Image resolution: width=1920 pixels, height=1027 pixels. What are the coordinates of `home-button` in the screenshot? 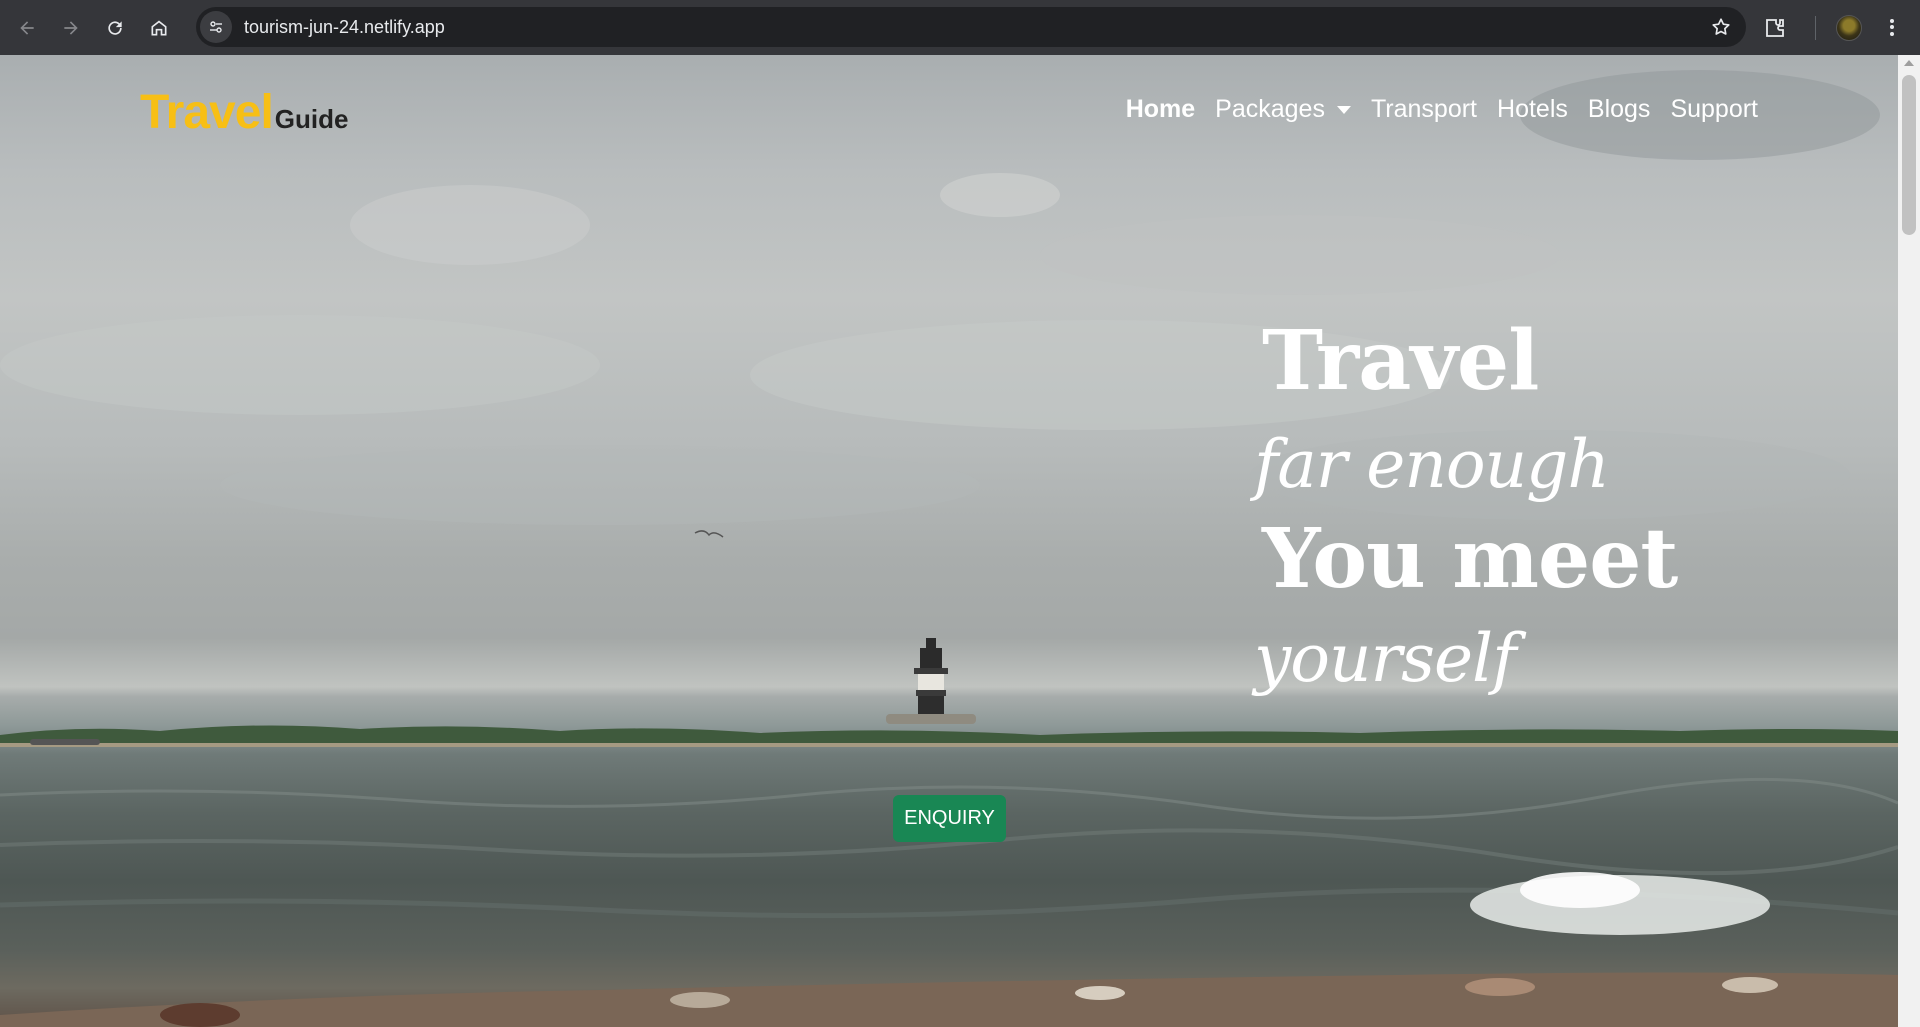 It's located at (159, 28).